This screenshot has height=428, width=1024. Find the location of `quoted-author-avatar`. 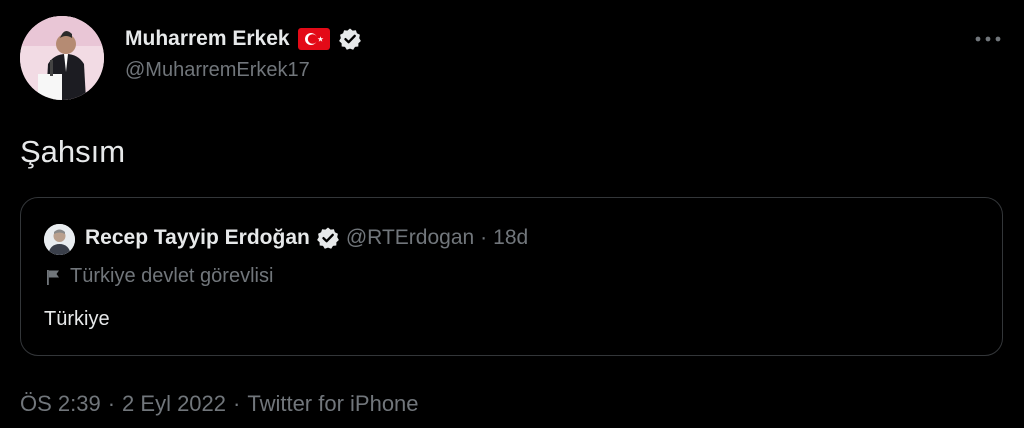

quoted-author-avatar is located at coordinates (59, 239).